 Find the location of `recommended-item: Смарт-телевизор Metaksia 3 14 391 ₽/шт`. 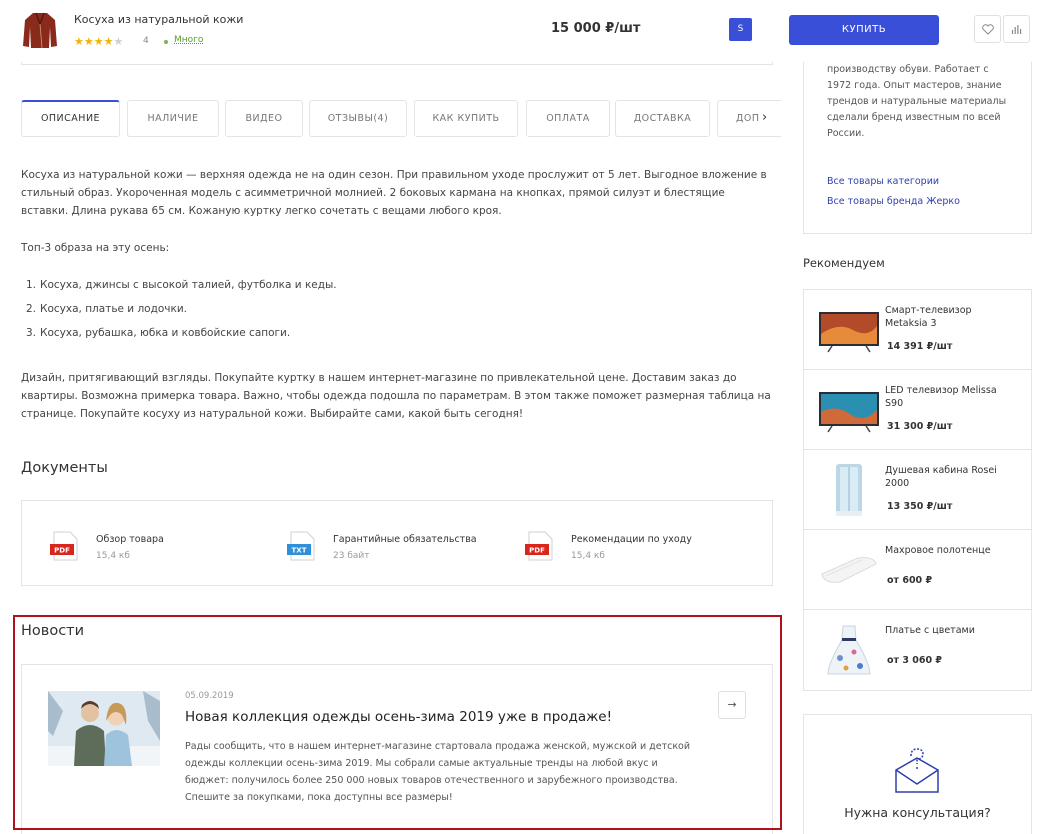

recommended-item: Смарт-телевизор Metaksia 3 14 391 ₽/шт is located at coordinates (917, 330).